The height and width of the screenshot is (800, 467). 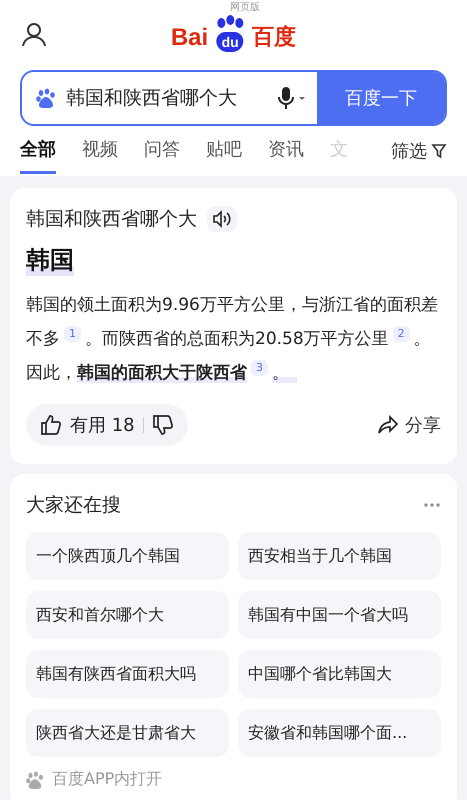 What do you see at coordinates (73, 505) in the screenshot?
I see `section-title: 大家还在搜` at bounding box center [73, 505].